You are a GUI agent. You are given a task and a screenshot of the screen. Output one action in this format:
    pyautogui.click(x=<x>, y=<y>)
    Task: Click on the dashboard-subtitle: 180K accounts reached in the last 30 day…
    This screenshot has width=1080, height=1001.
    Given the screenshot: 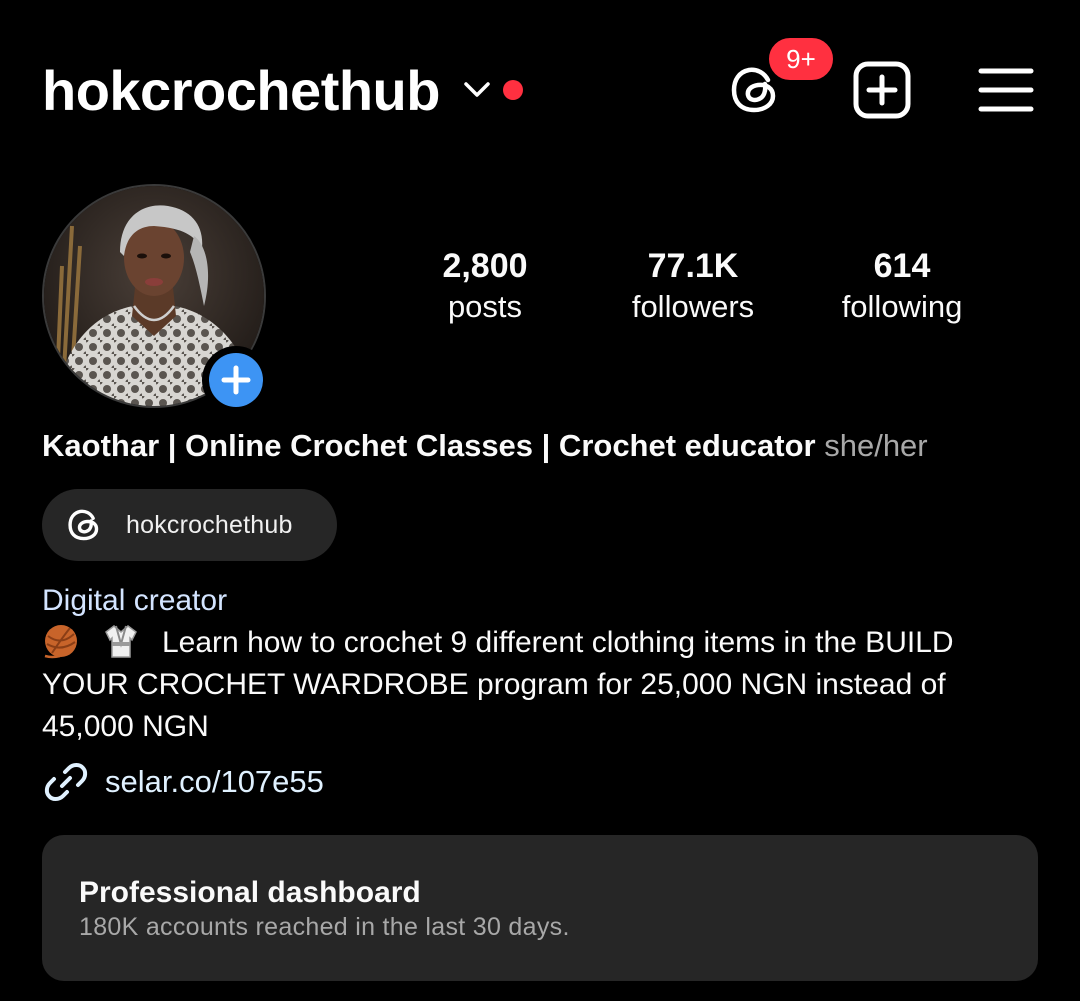 What is the action you would take?
    pyautogui.click(x=324, y=927)
    